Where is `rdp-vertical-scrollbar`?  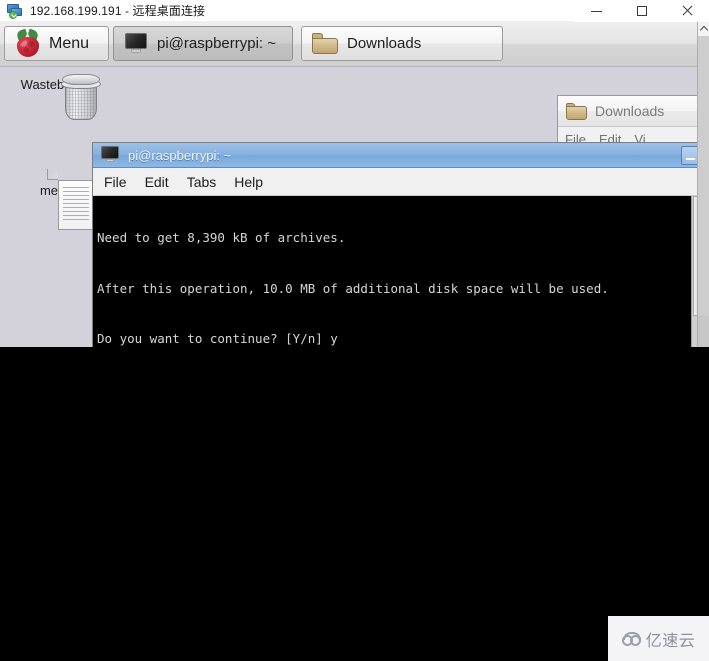 rdp-vertical-scrollbar is located at coordinates (703, 184).